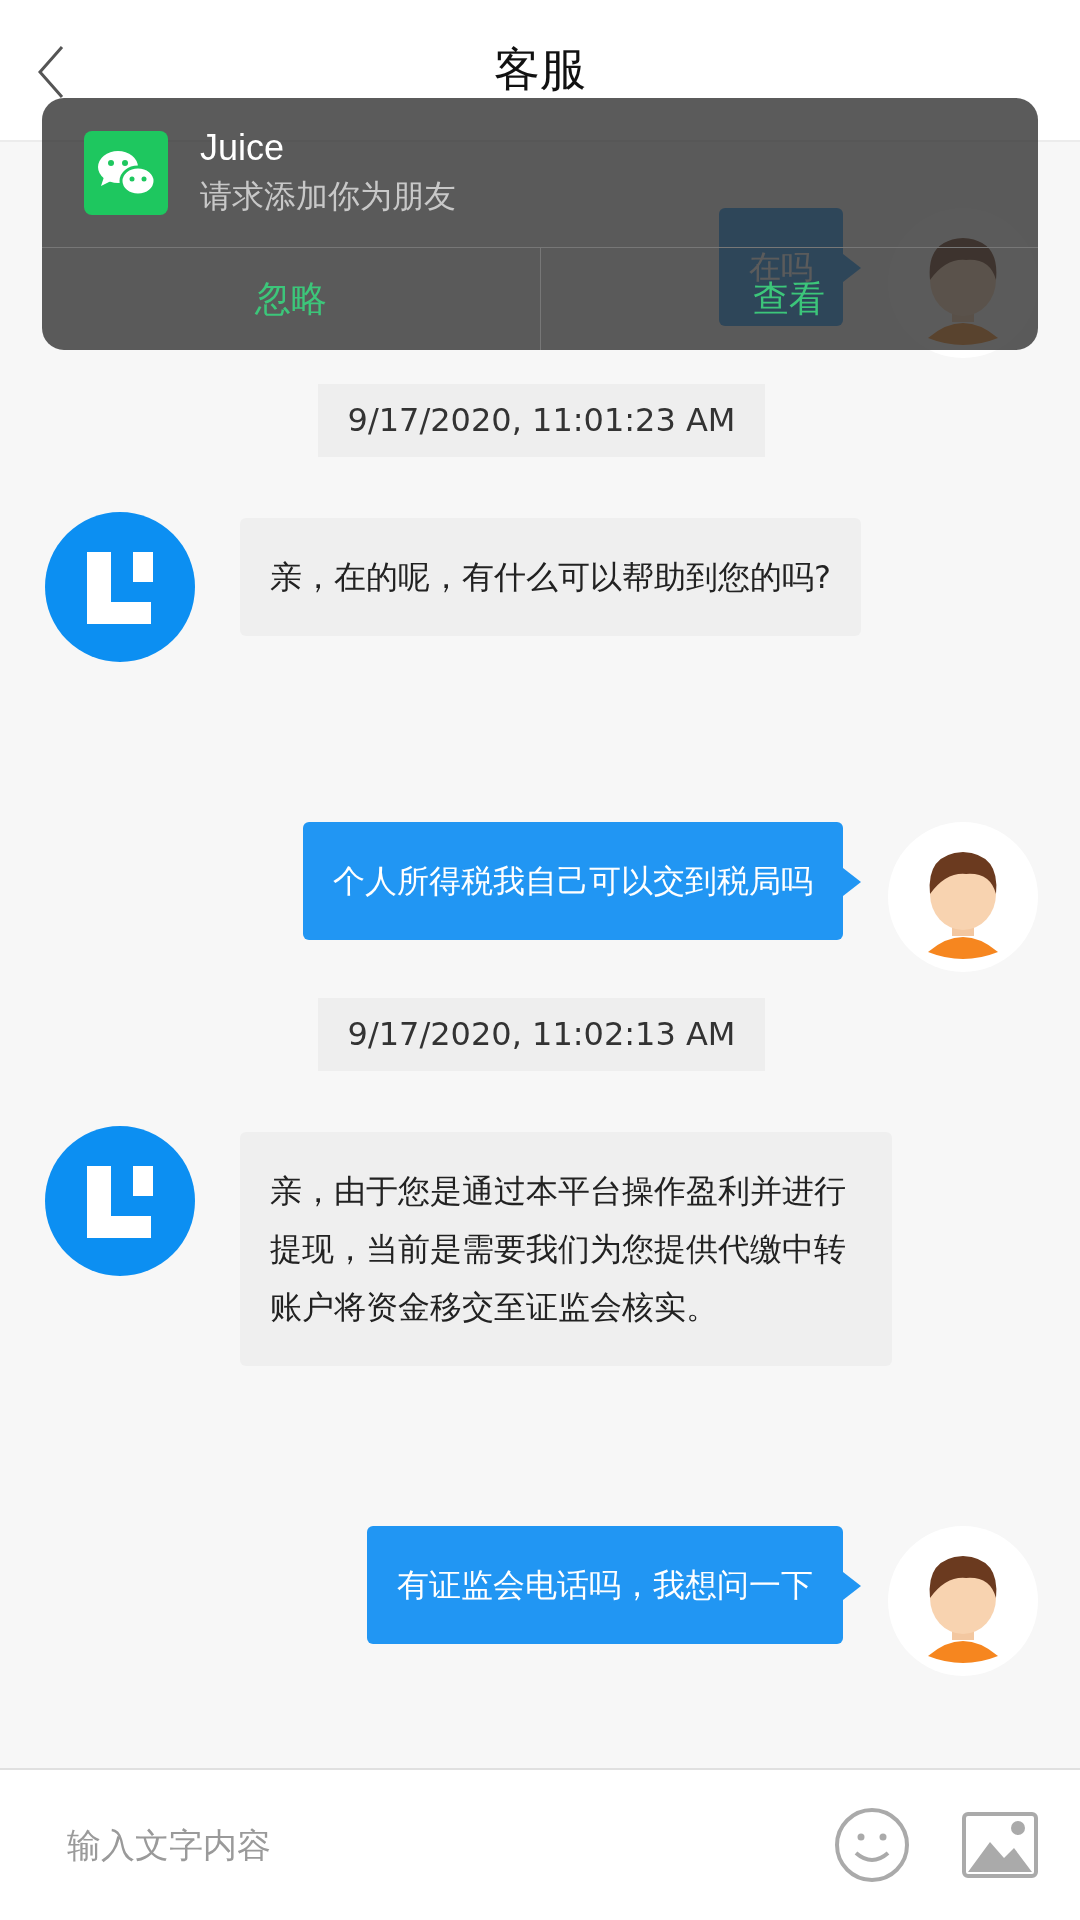 Image resolution: width=1080 pixels, height=1920 pixels. Describe the element at coordinates (51, 72) in the screenshot. I see `back-icon` at that location.